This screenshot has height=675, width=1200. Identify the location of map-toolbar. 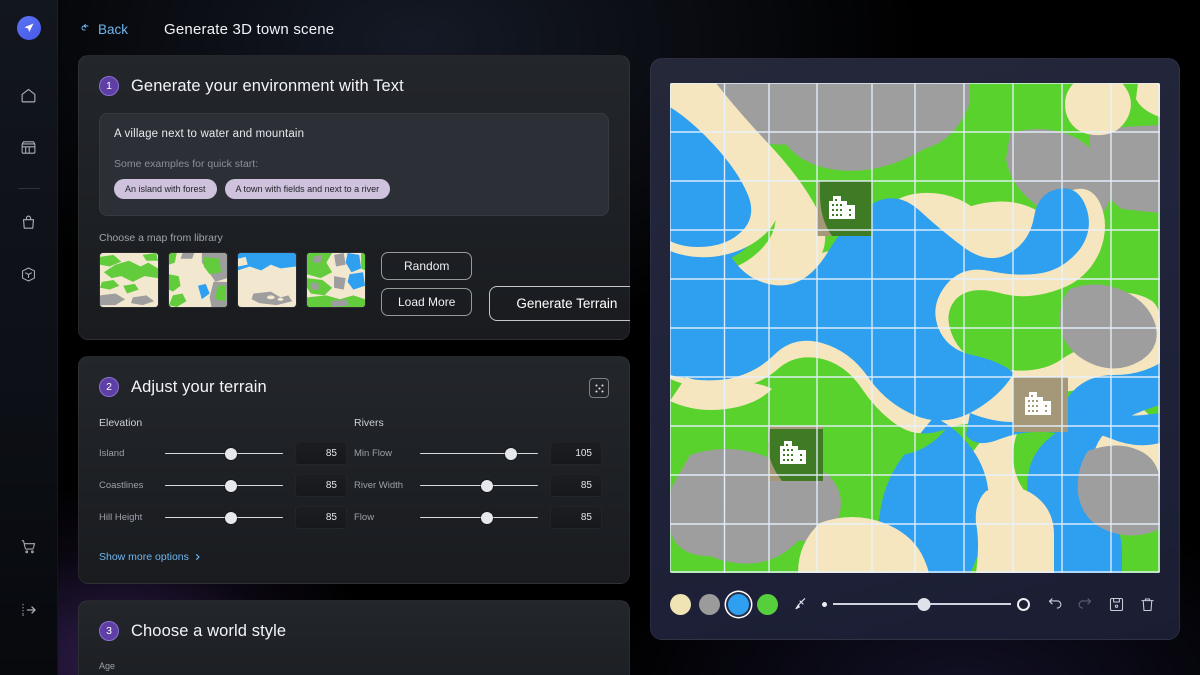
(915, 604).